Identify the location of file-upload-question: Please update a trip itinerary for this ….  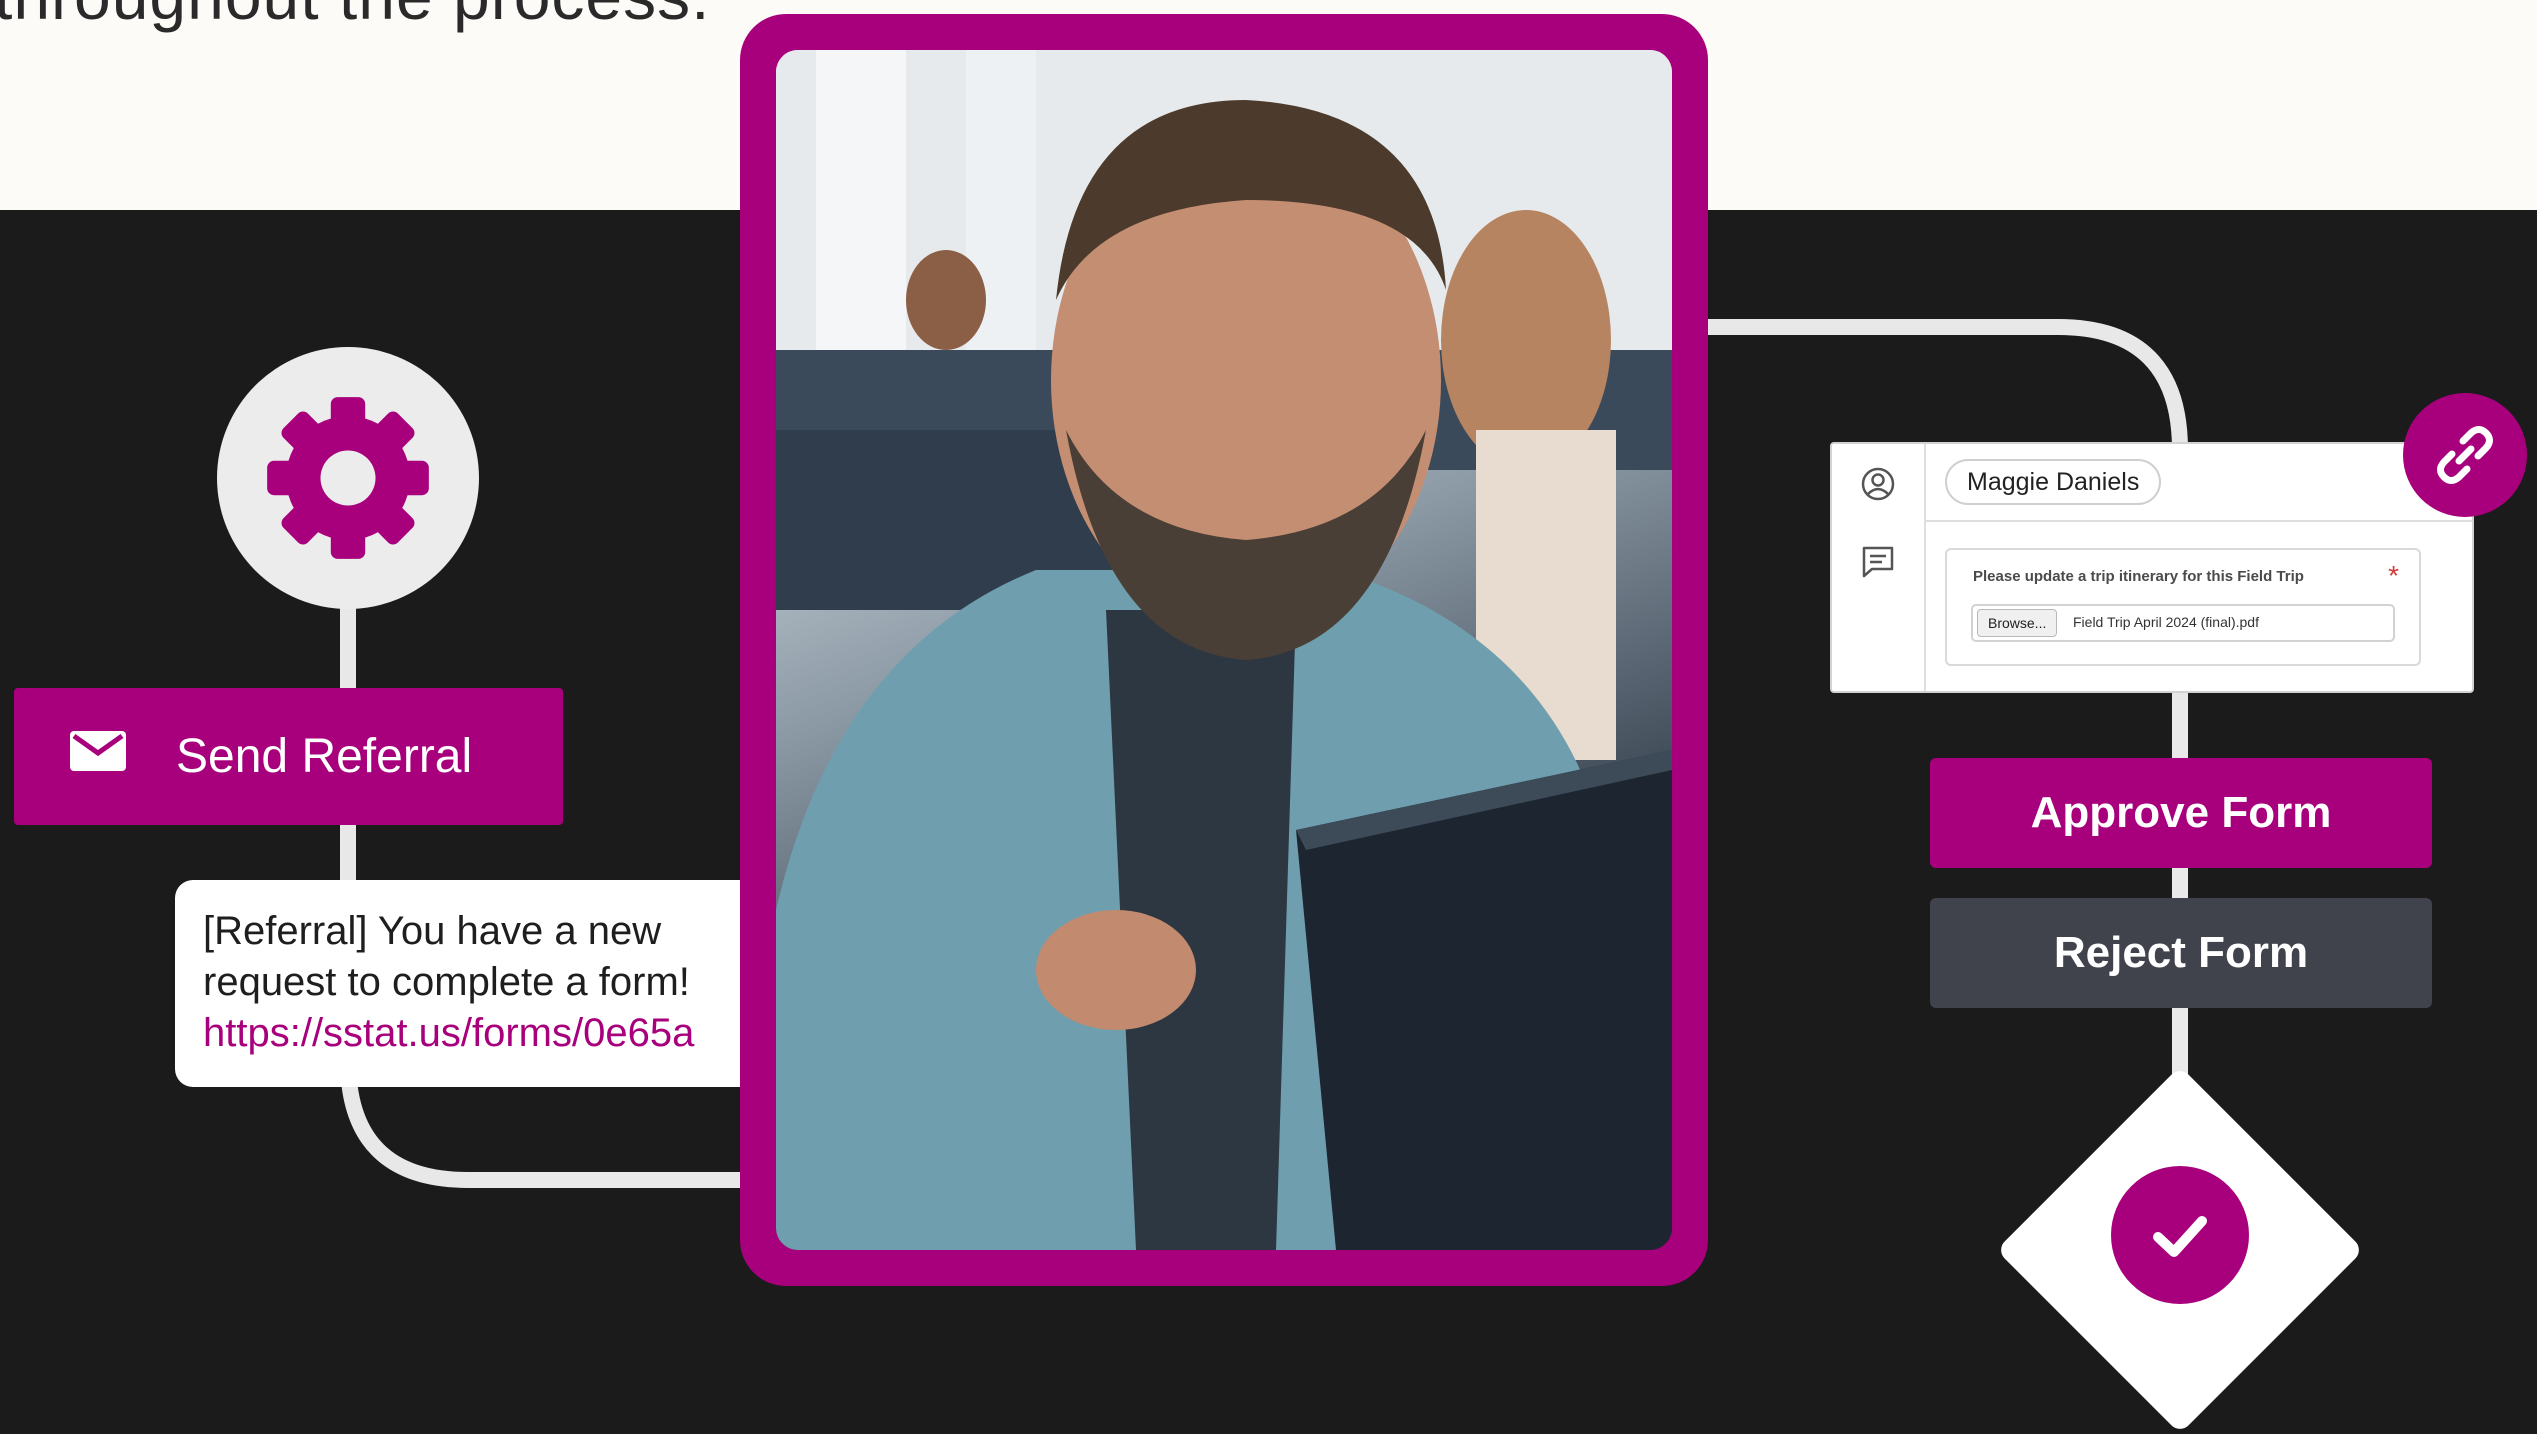
(2183, 607).